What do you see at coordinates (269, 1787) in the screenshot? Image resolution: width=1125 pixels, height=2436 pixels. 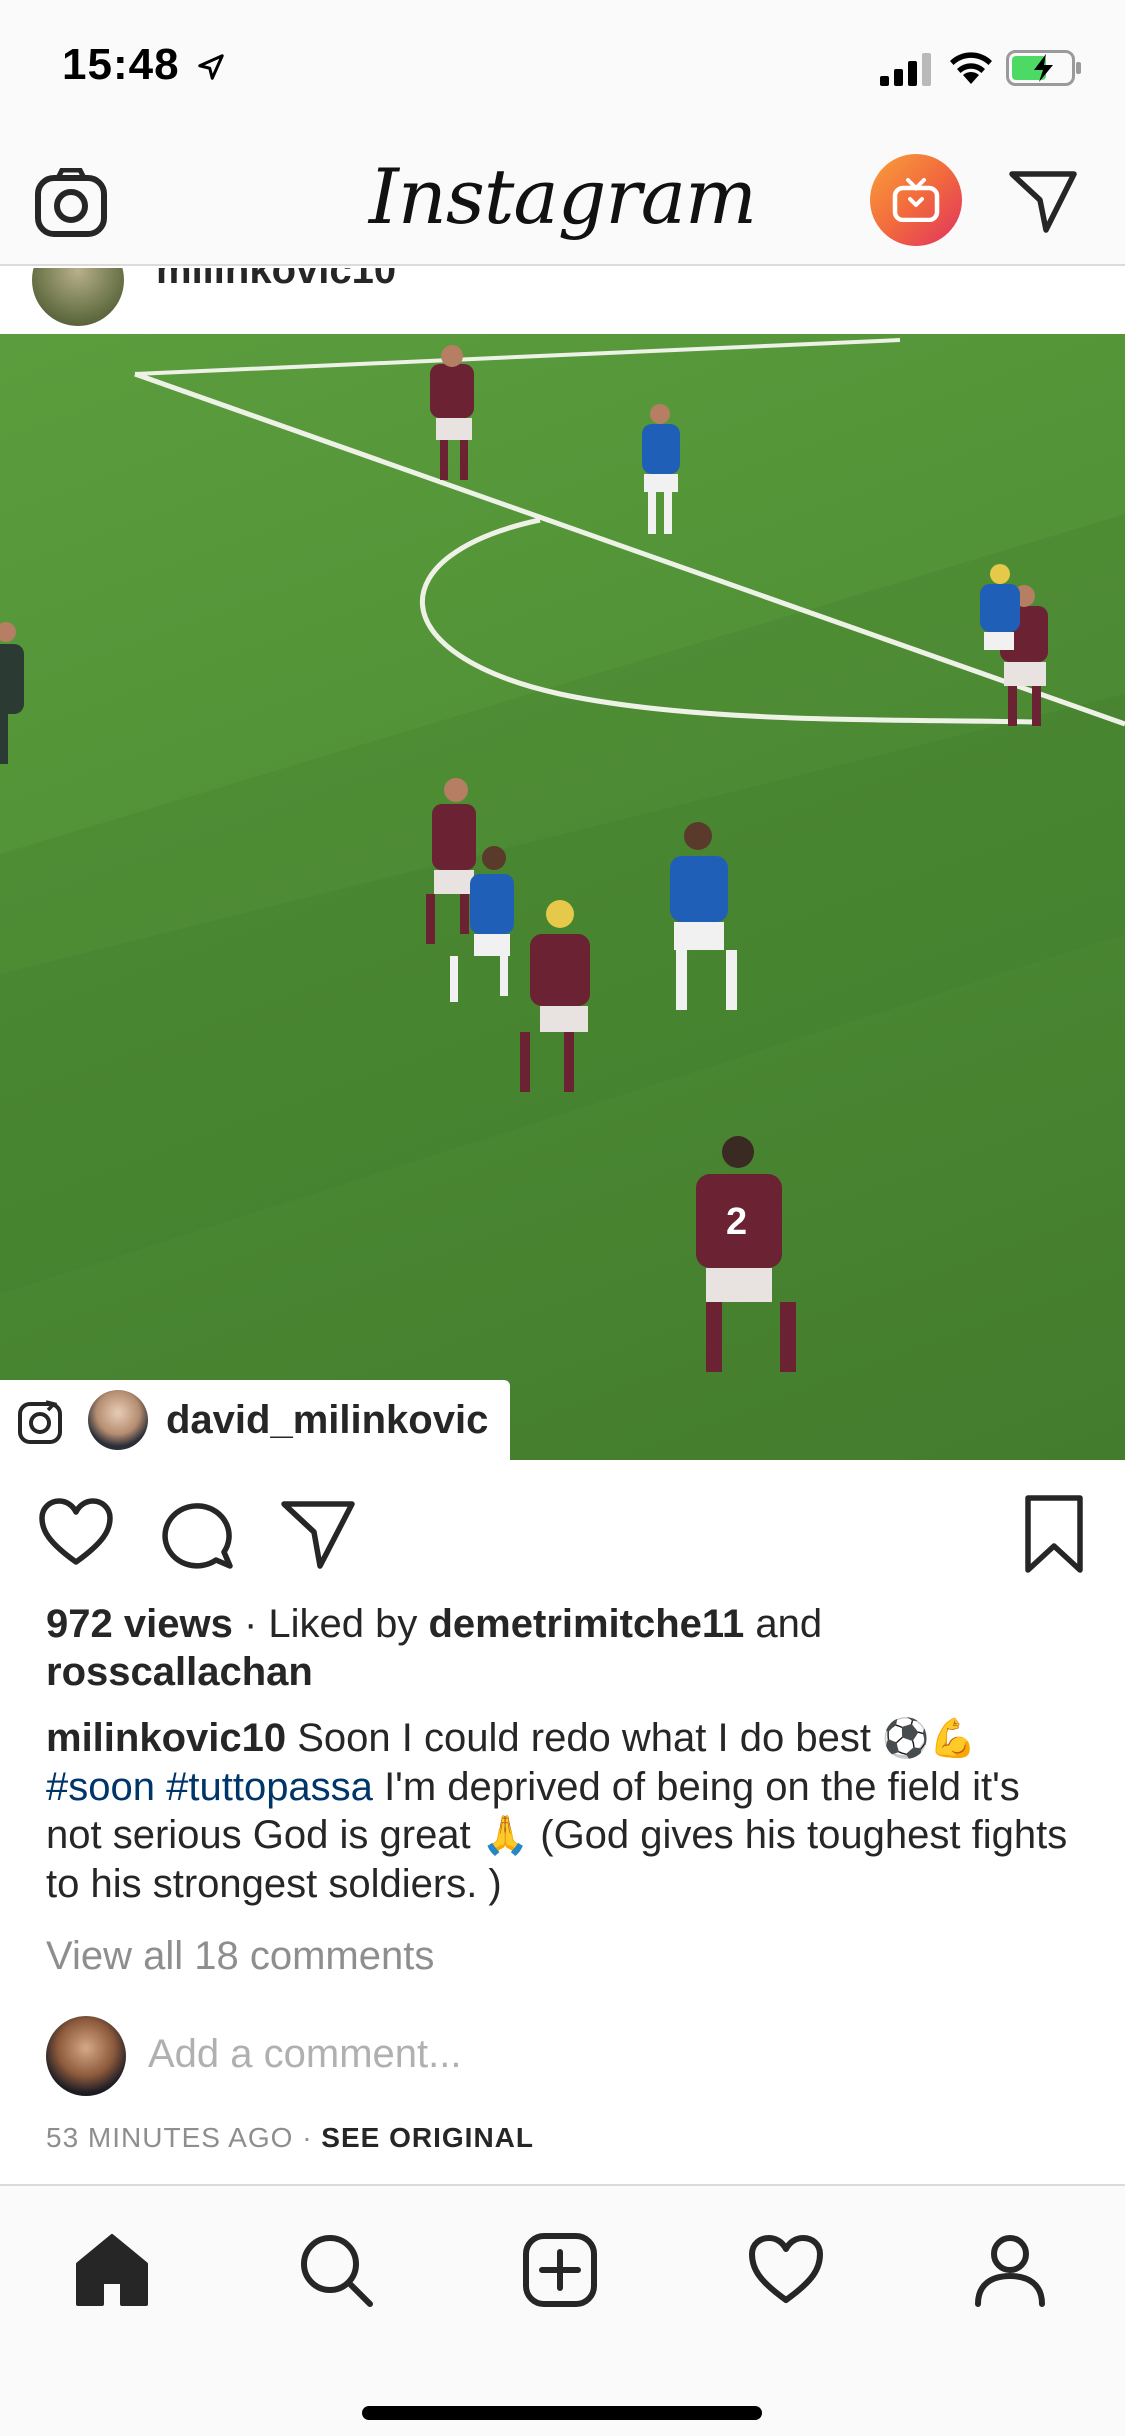 I see `hashtag-link: #tuttopassa` at bounding box center [269, 1787].